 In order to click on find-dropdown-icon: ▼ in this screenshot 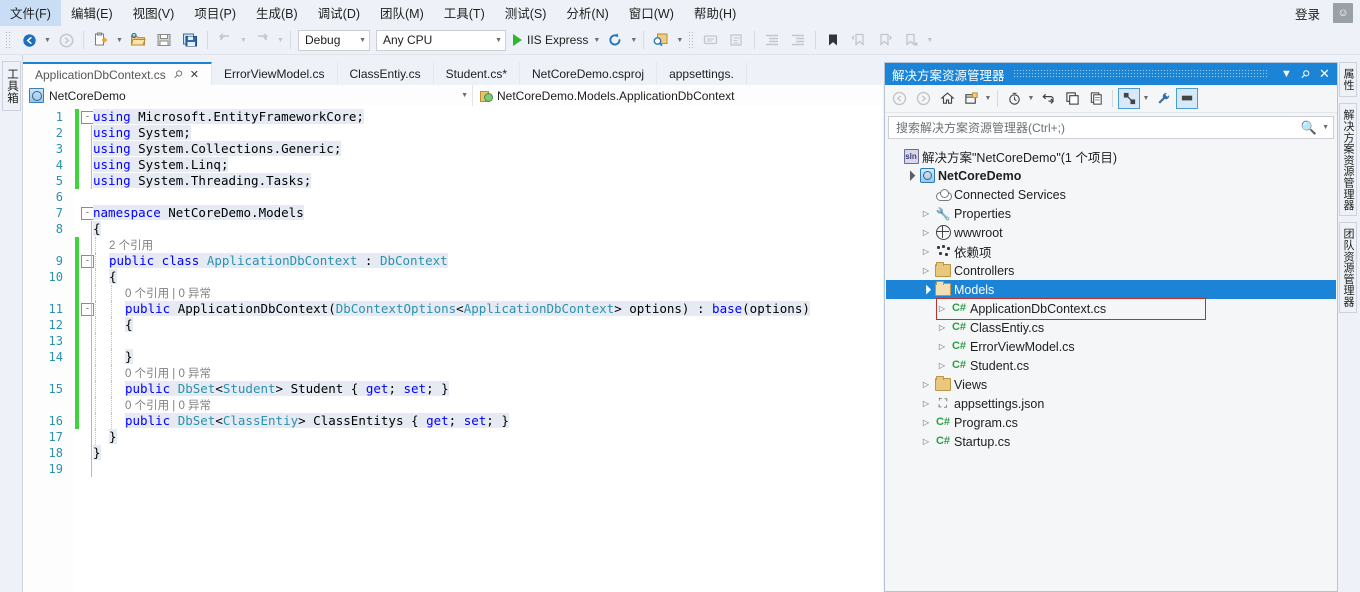, I will do `click(679, 40)`.